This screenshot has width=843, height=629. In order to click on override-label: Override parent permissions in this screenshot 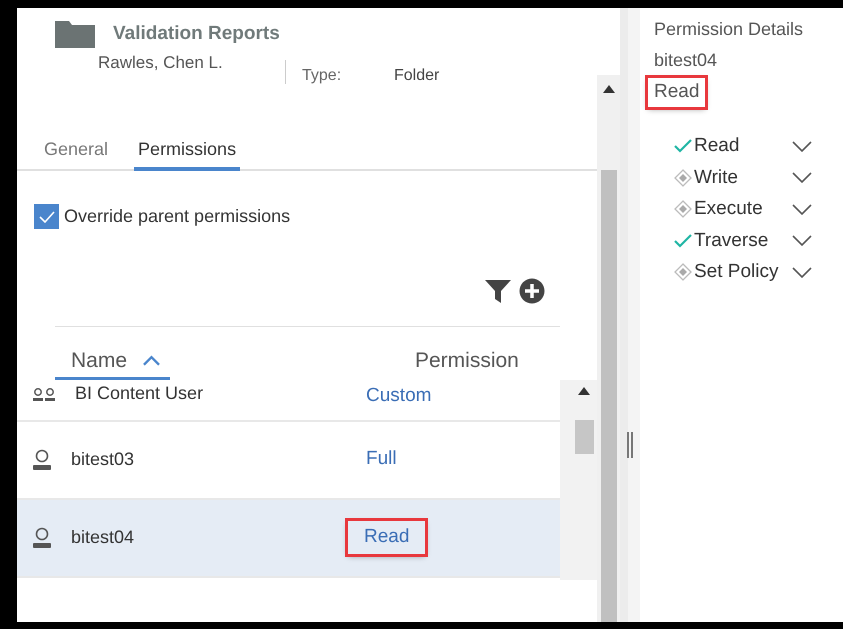, I will do `click(177, 216)`.